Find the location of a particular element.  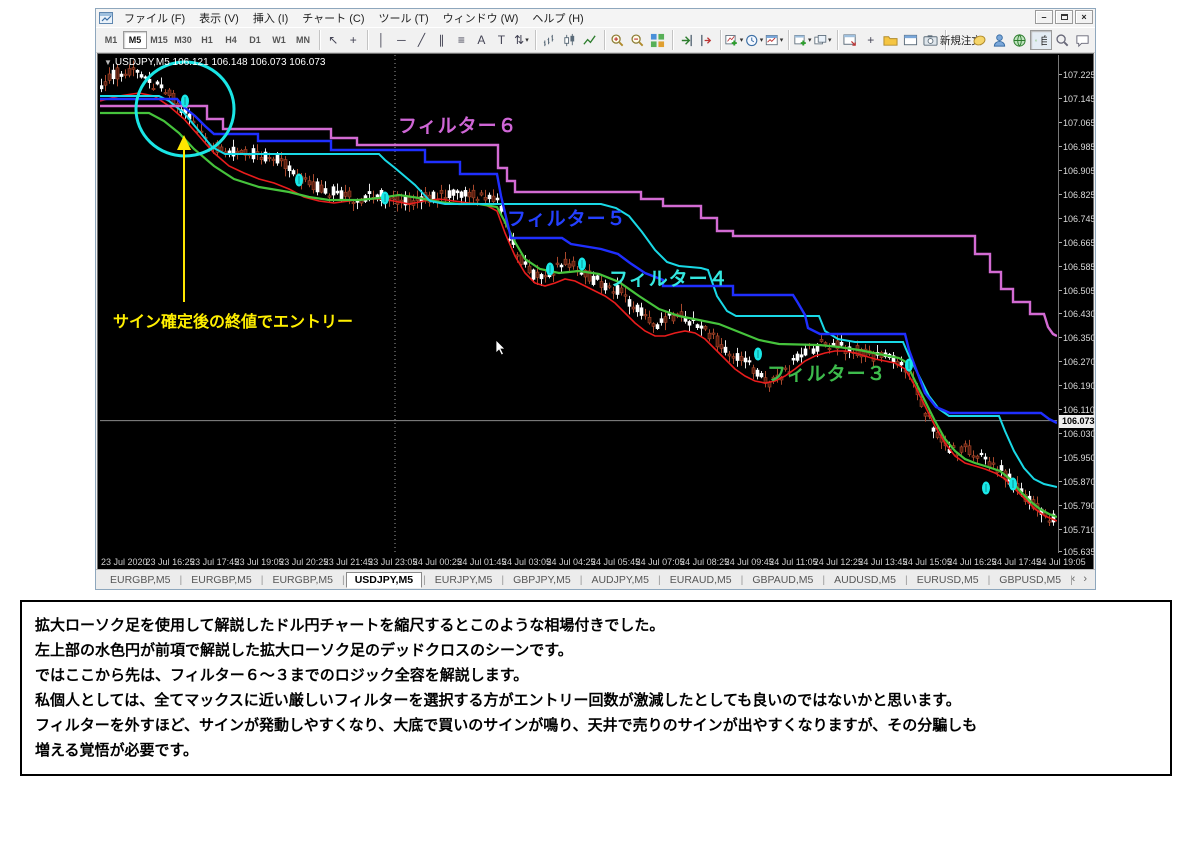

menu-item: ヘルプ (H) is located at coordinates (557, 18).